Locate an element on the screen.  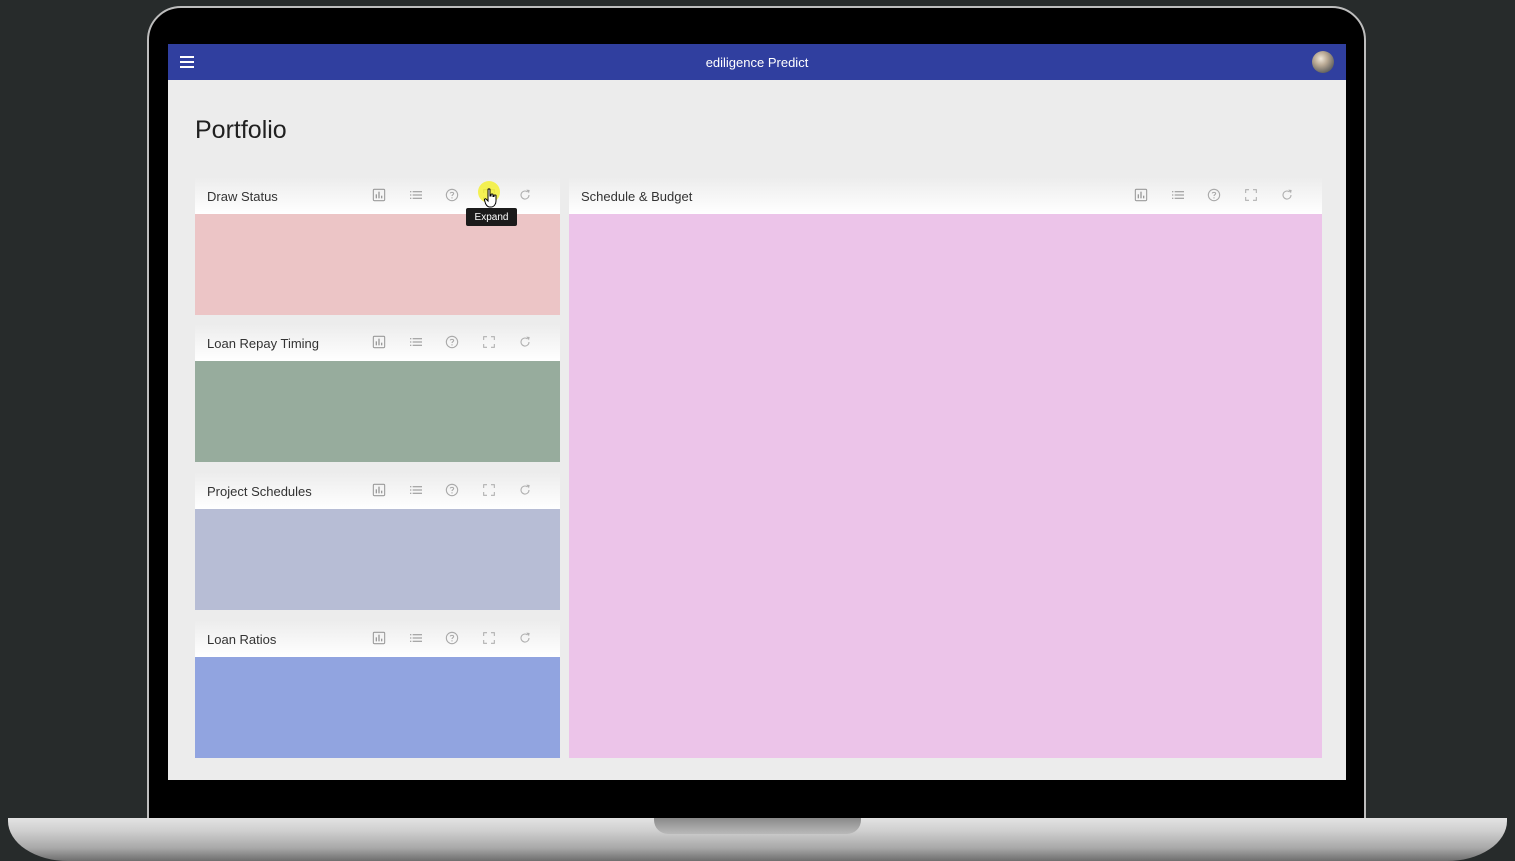
avatar is located at coordinates (1323, 62).